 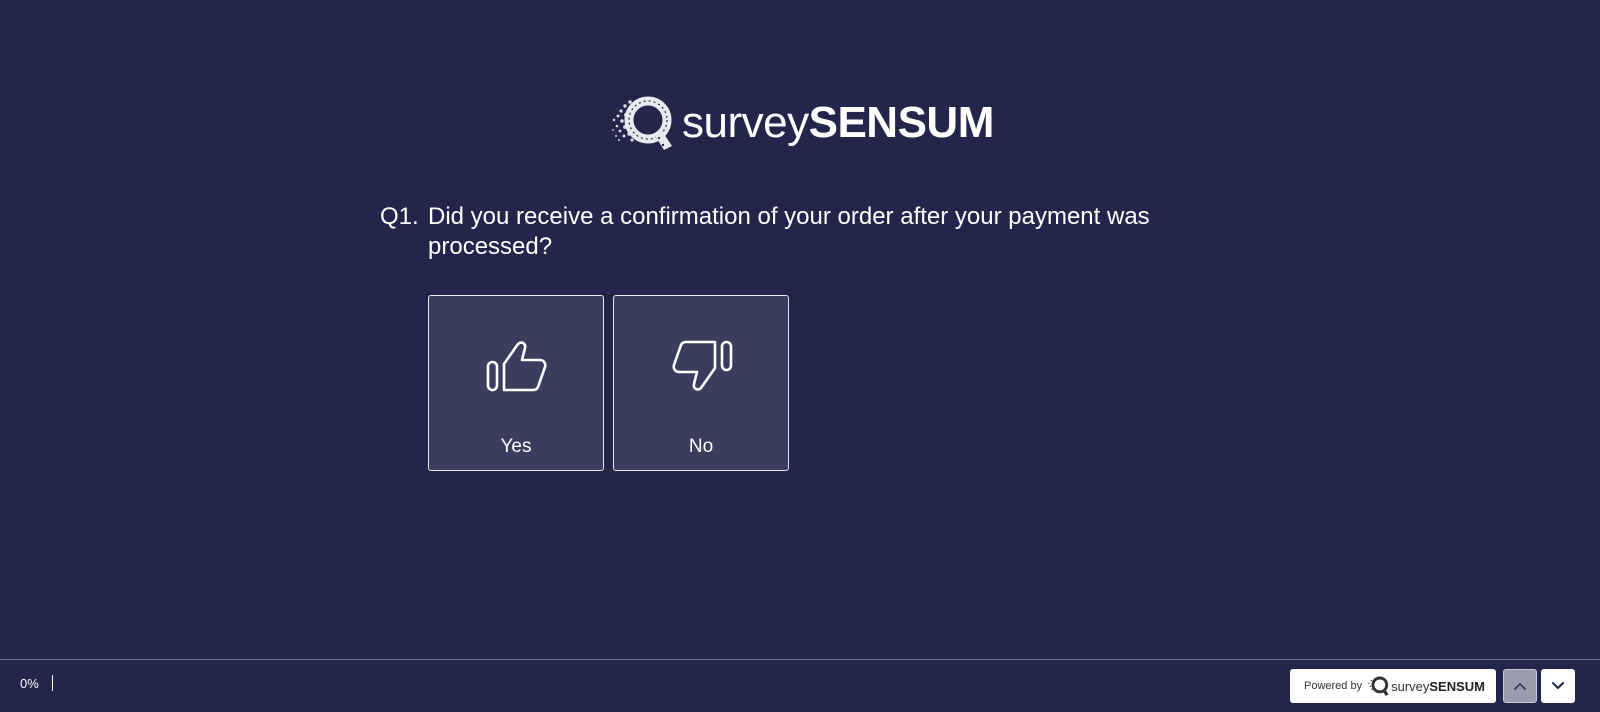 I want to click on question-number: Q1., so click(x=399, y=216).